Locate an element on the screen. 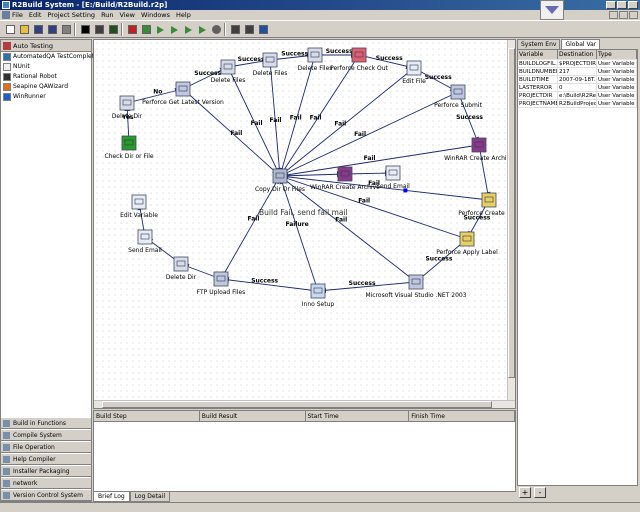 This screenshot has width=640, height=512. pause-button is located at coordinates (146, 29).